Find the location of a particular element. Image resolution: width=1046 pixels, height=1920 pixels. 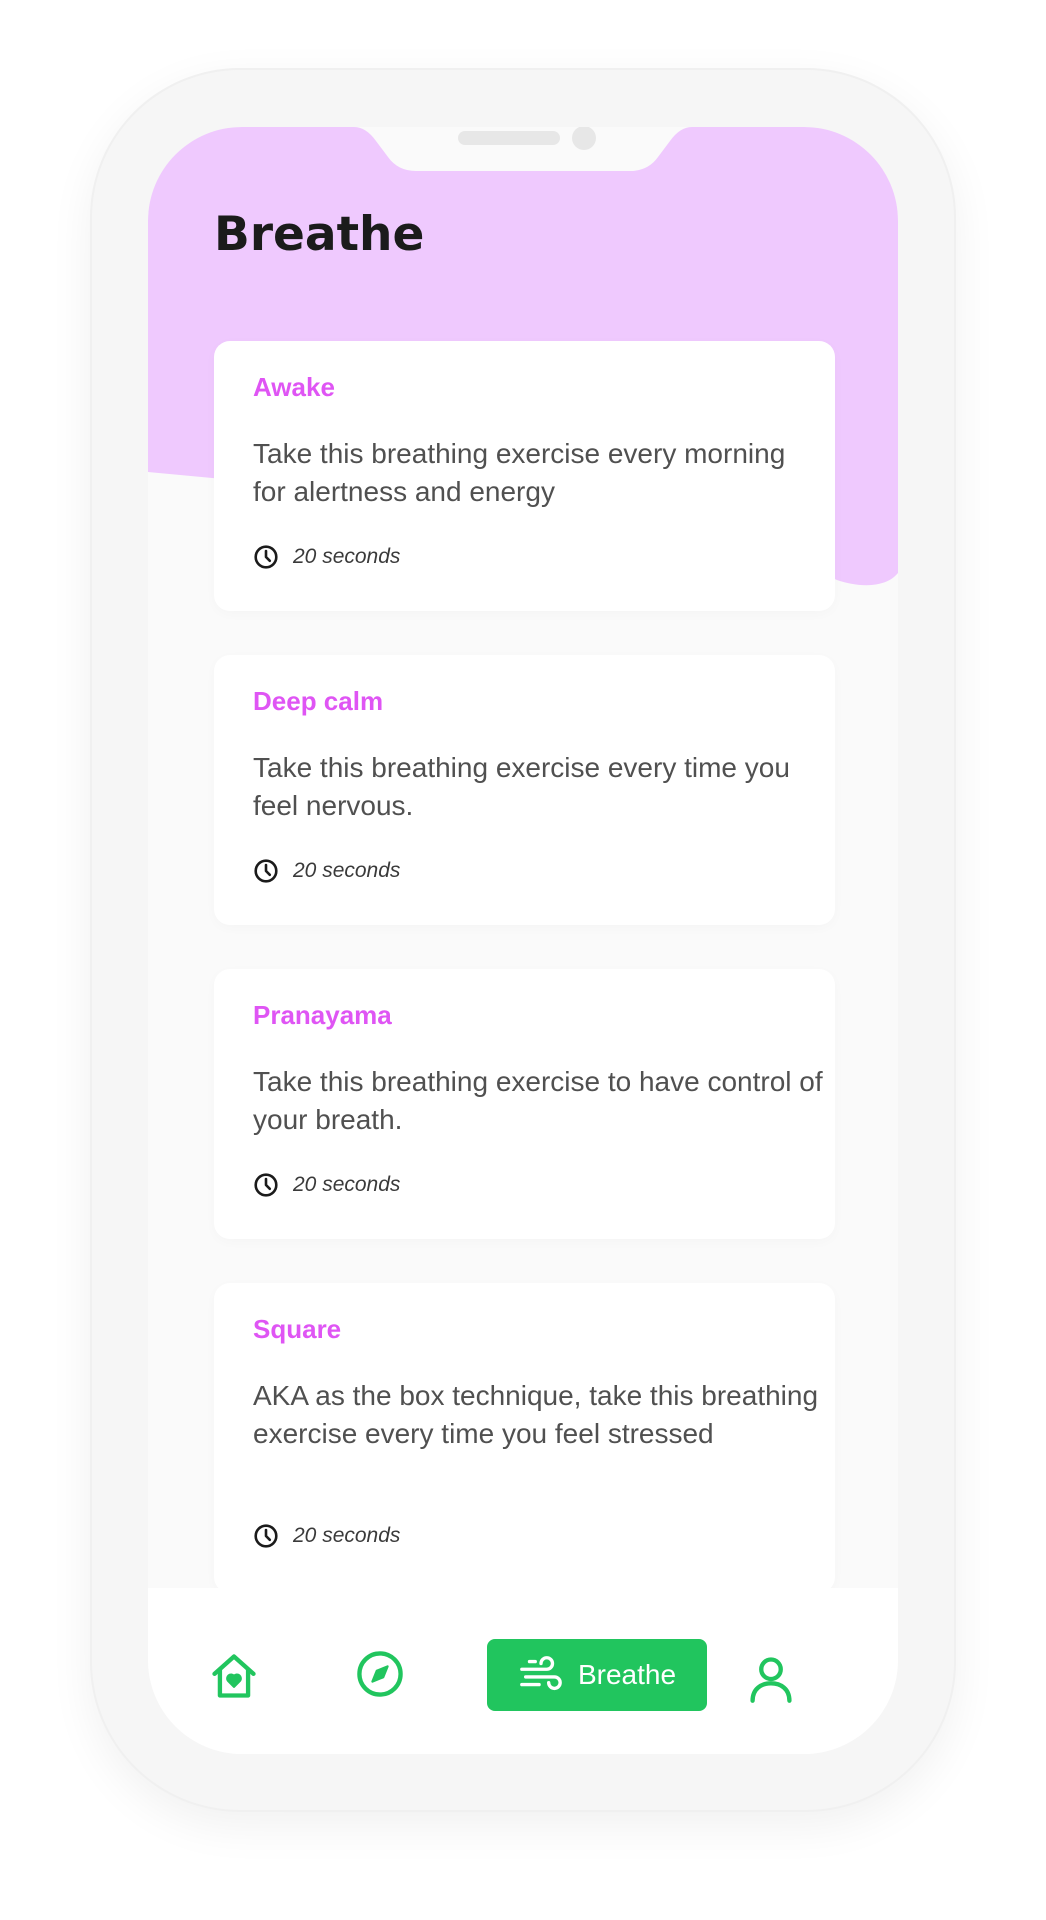

notch-camera is located at coordinates (584, 138).